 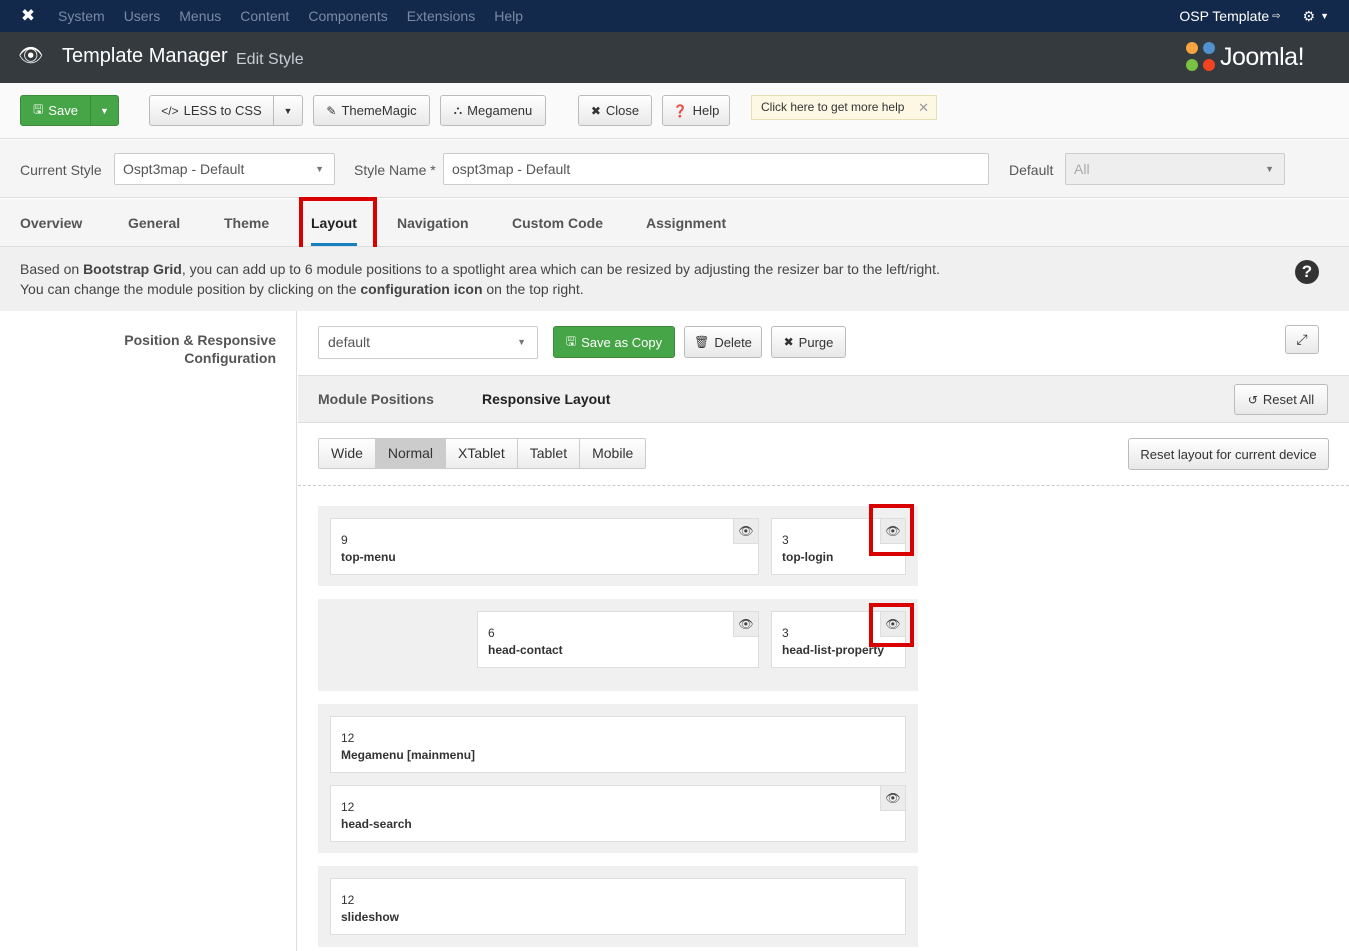 I want to click on page-header: 👁 Template Manager Edit Style Joomla!, so click(x=674, y=57).